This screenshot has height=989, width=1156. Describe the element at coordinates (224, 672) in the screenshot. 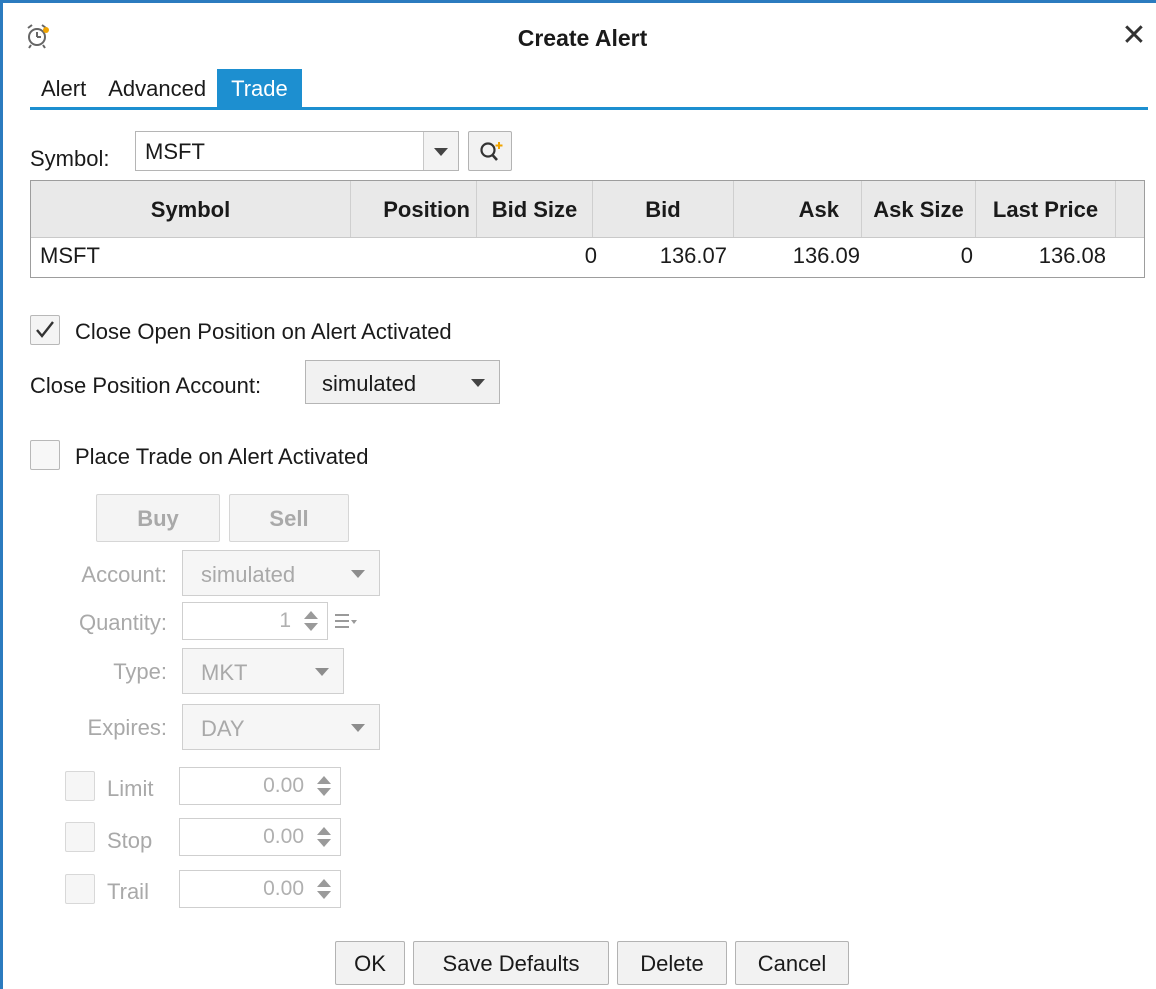

I see `order-type-value: MKT` at that location.